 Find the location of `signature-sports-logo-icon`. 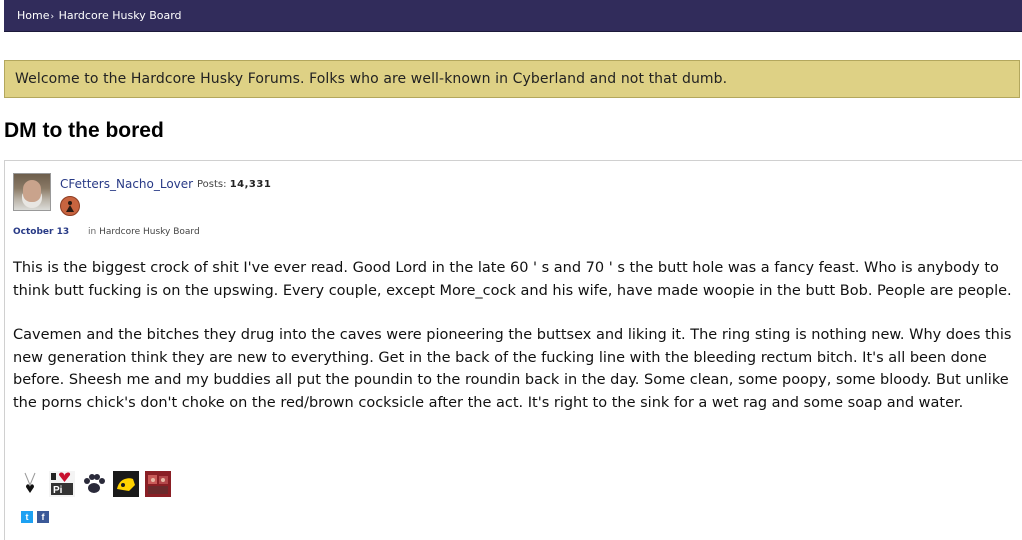

signature-sports-logo-icon is located at coordinates (126, 484).